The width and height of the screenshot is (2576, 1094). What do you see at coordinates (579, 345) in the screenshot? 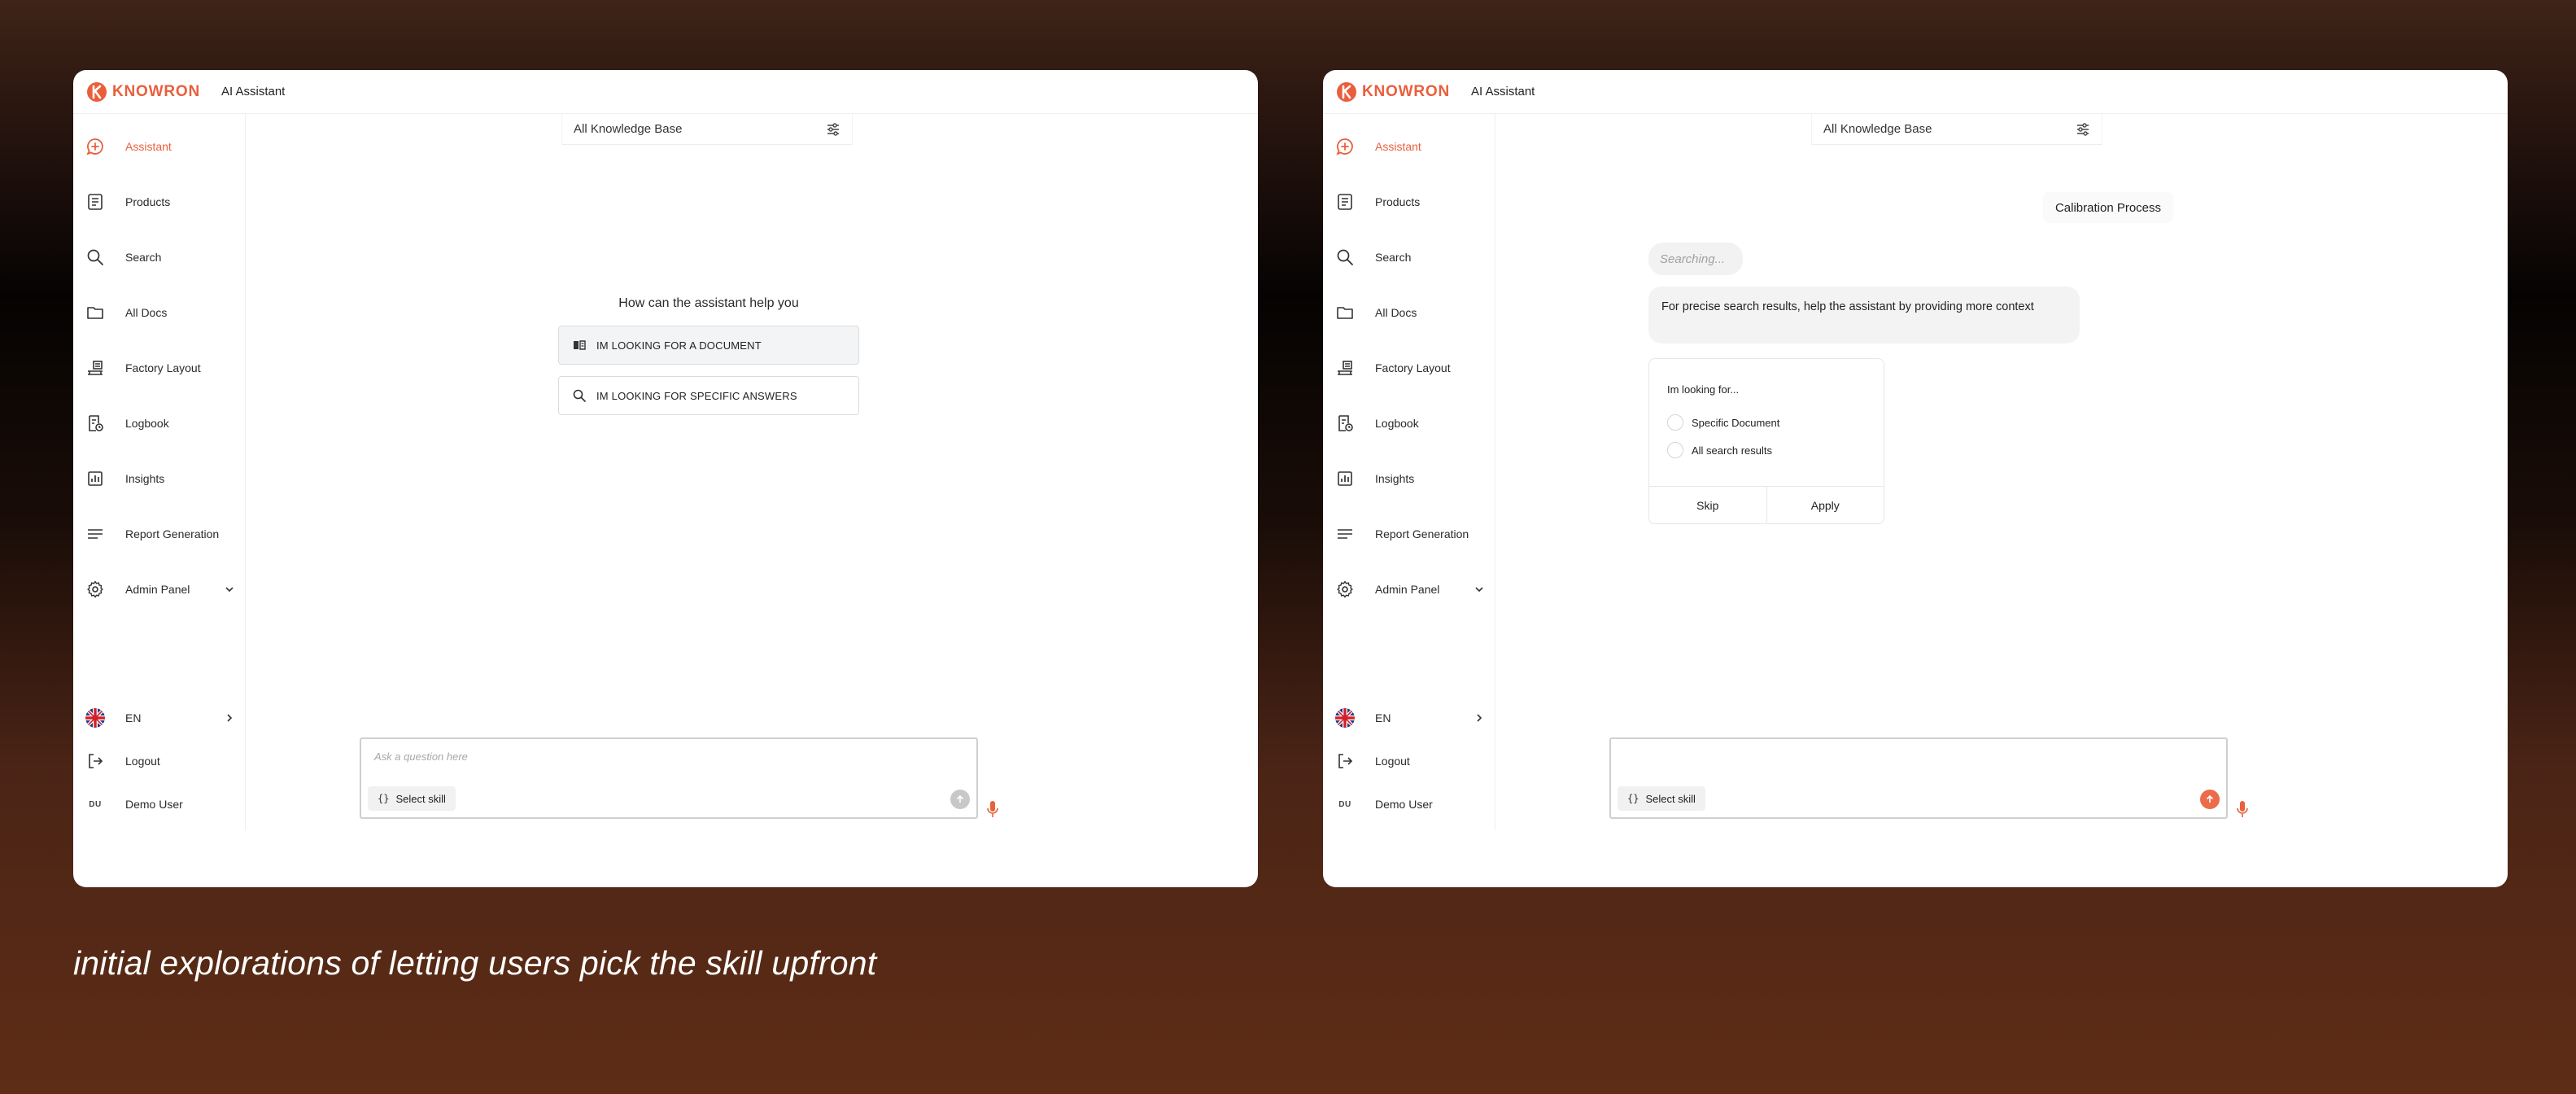
I see `book-icon` at bounding box center [579, 345].